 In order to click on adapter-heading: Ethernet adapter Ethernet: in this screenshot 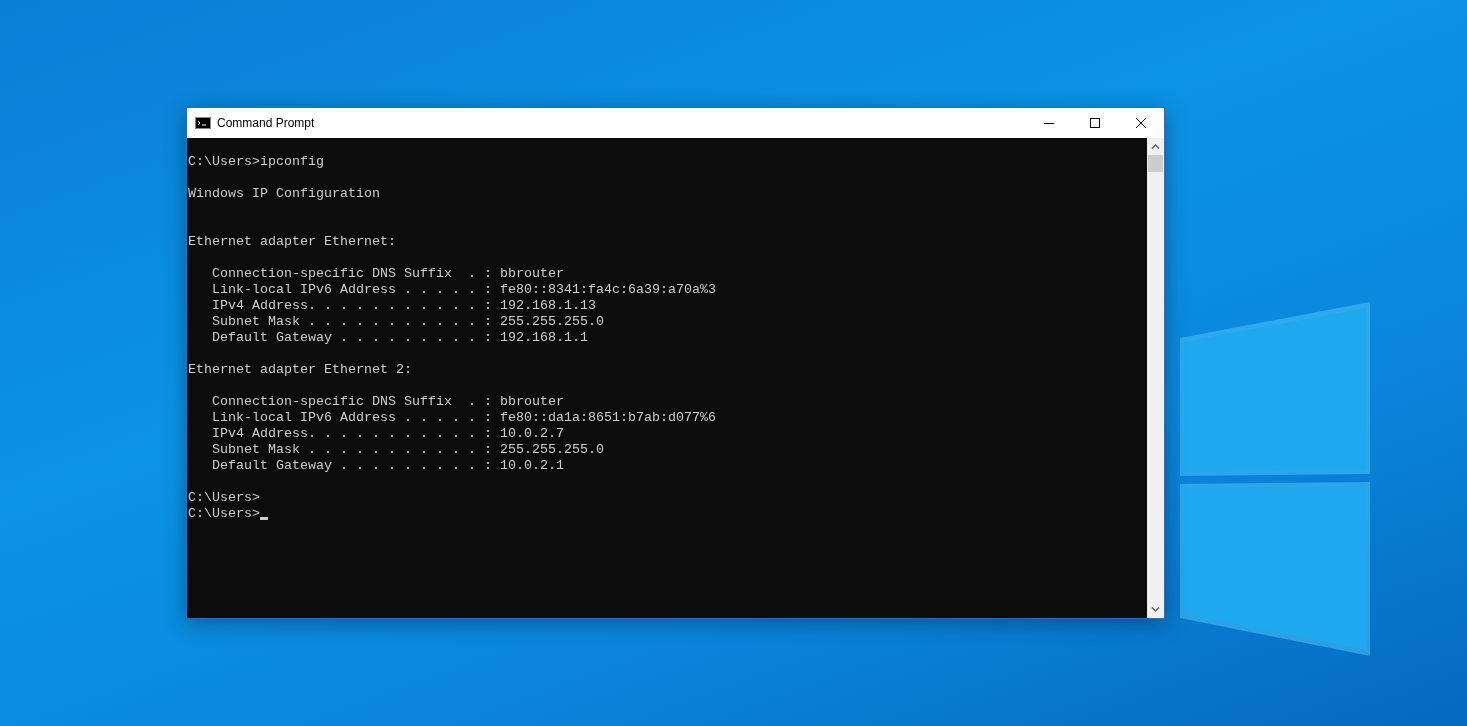, I will do `click(292, 241)`.